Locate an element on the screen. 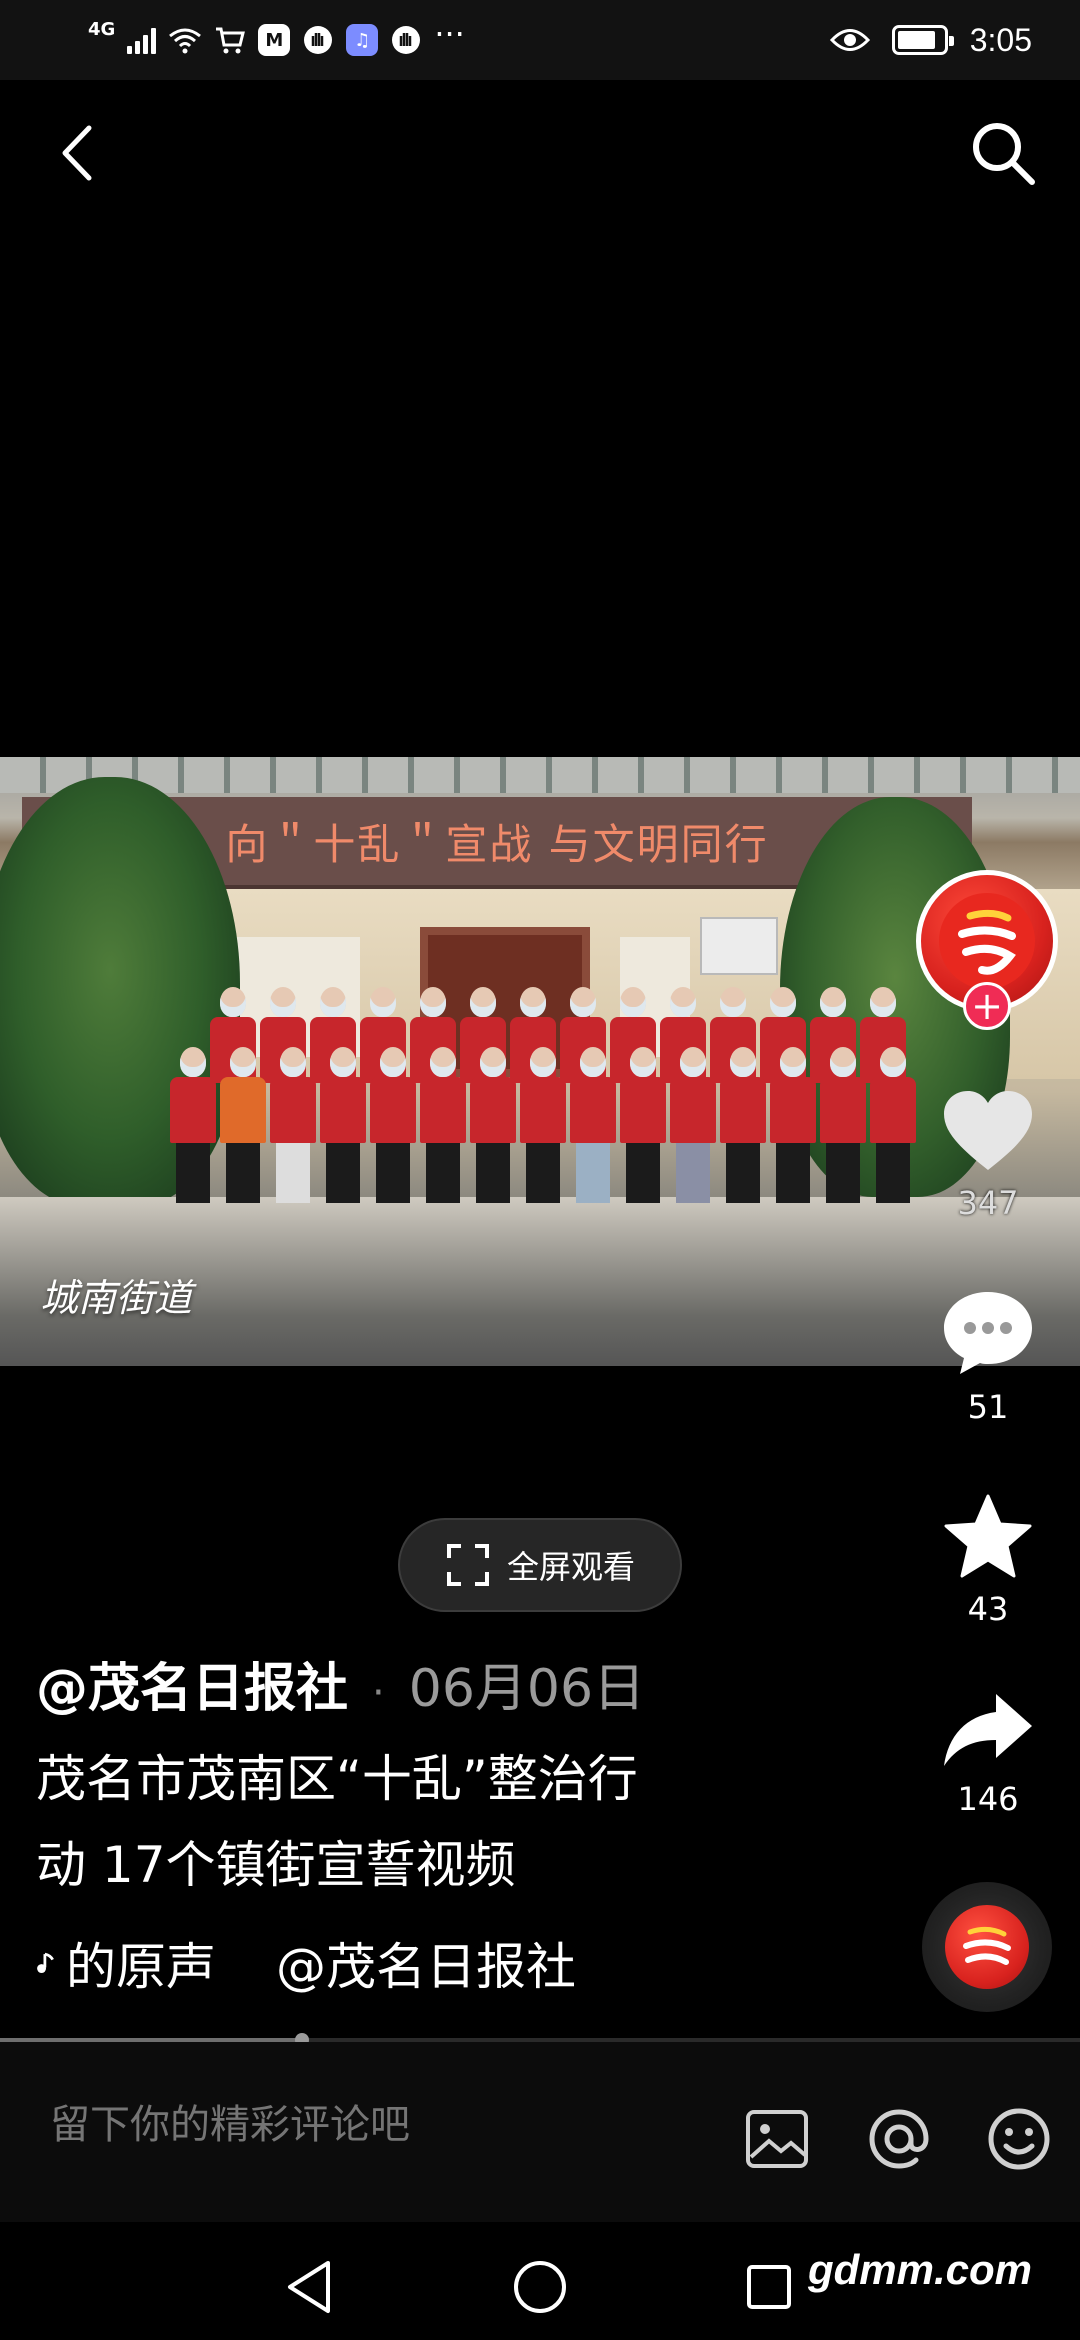 Image resolution: width=1080 pixels, height=2340 pixels. author-name: @茂名日报社 is located at coordinates (192, 1683).